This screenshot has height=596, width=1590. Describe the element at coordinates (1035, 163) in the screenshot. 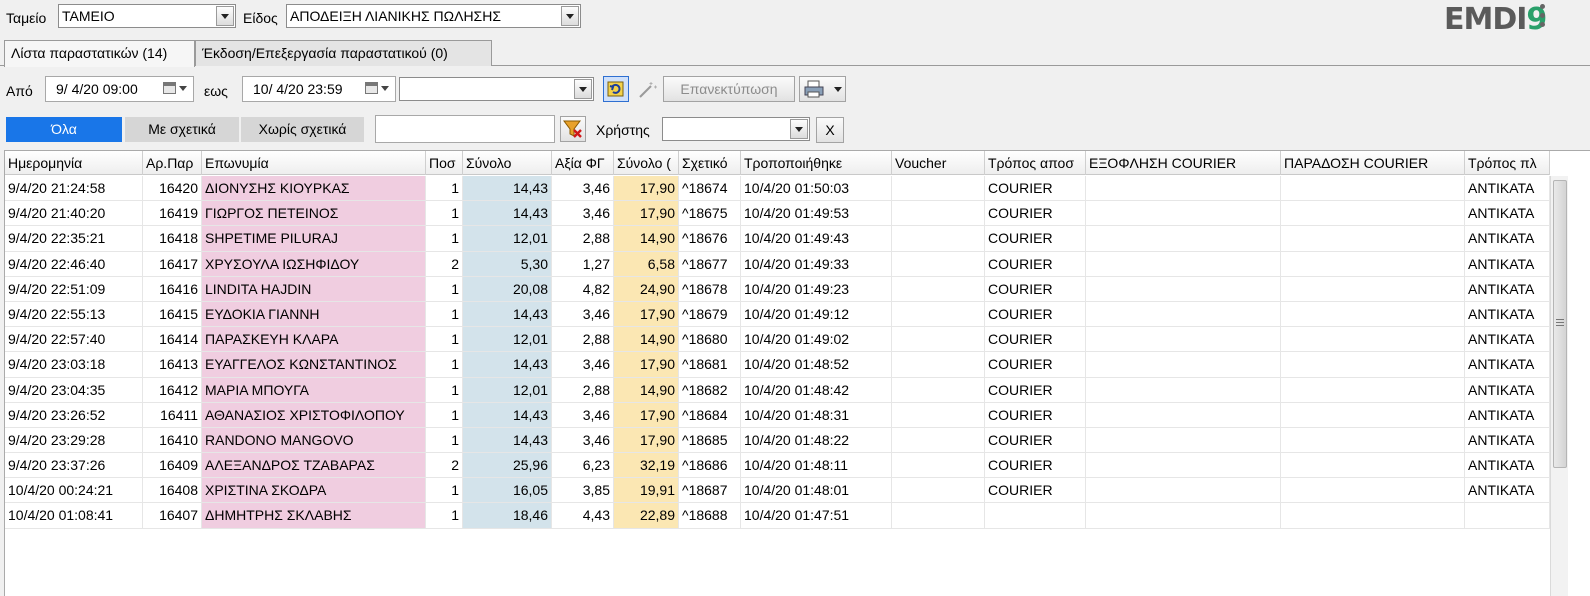

I see `column-header-shipping-method: Τρόπος αποσ` at that location.